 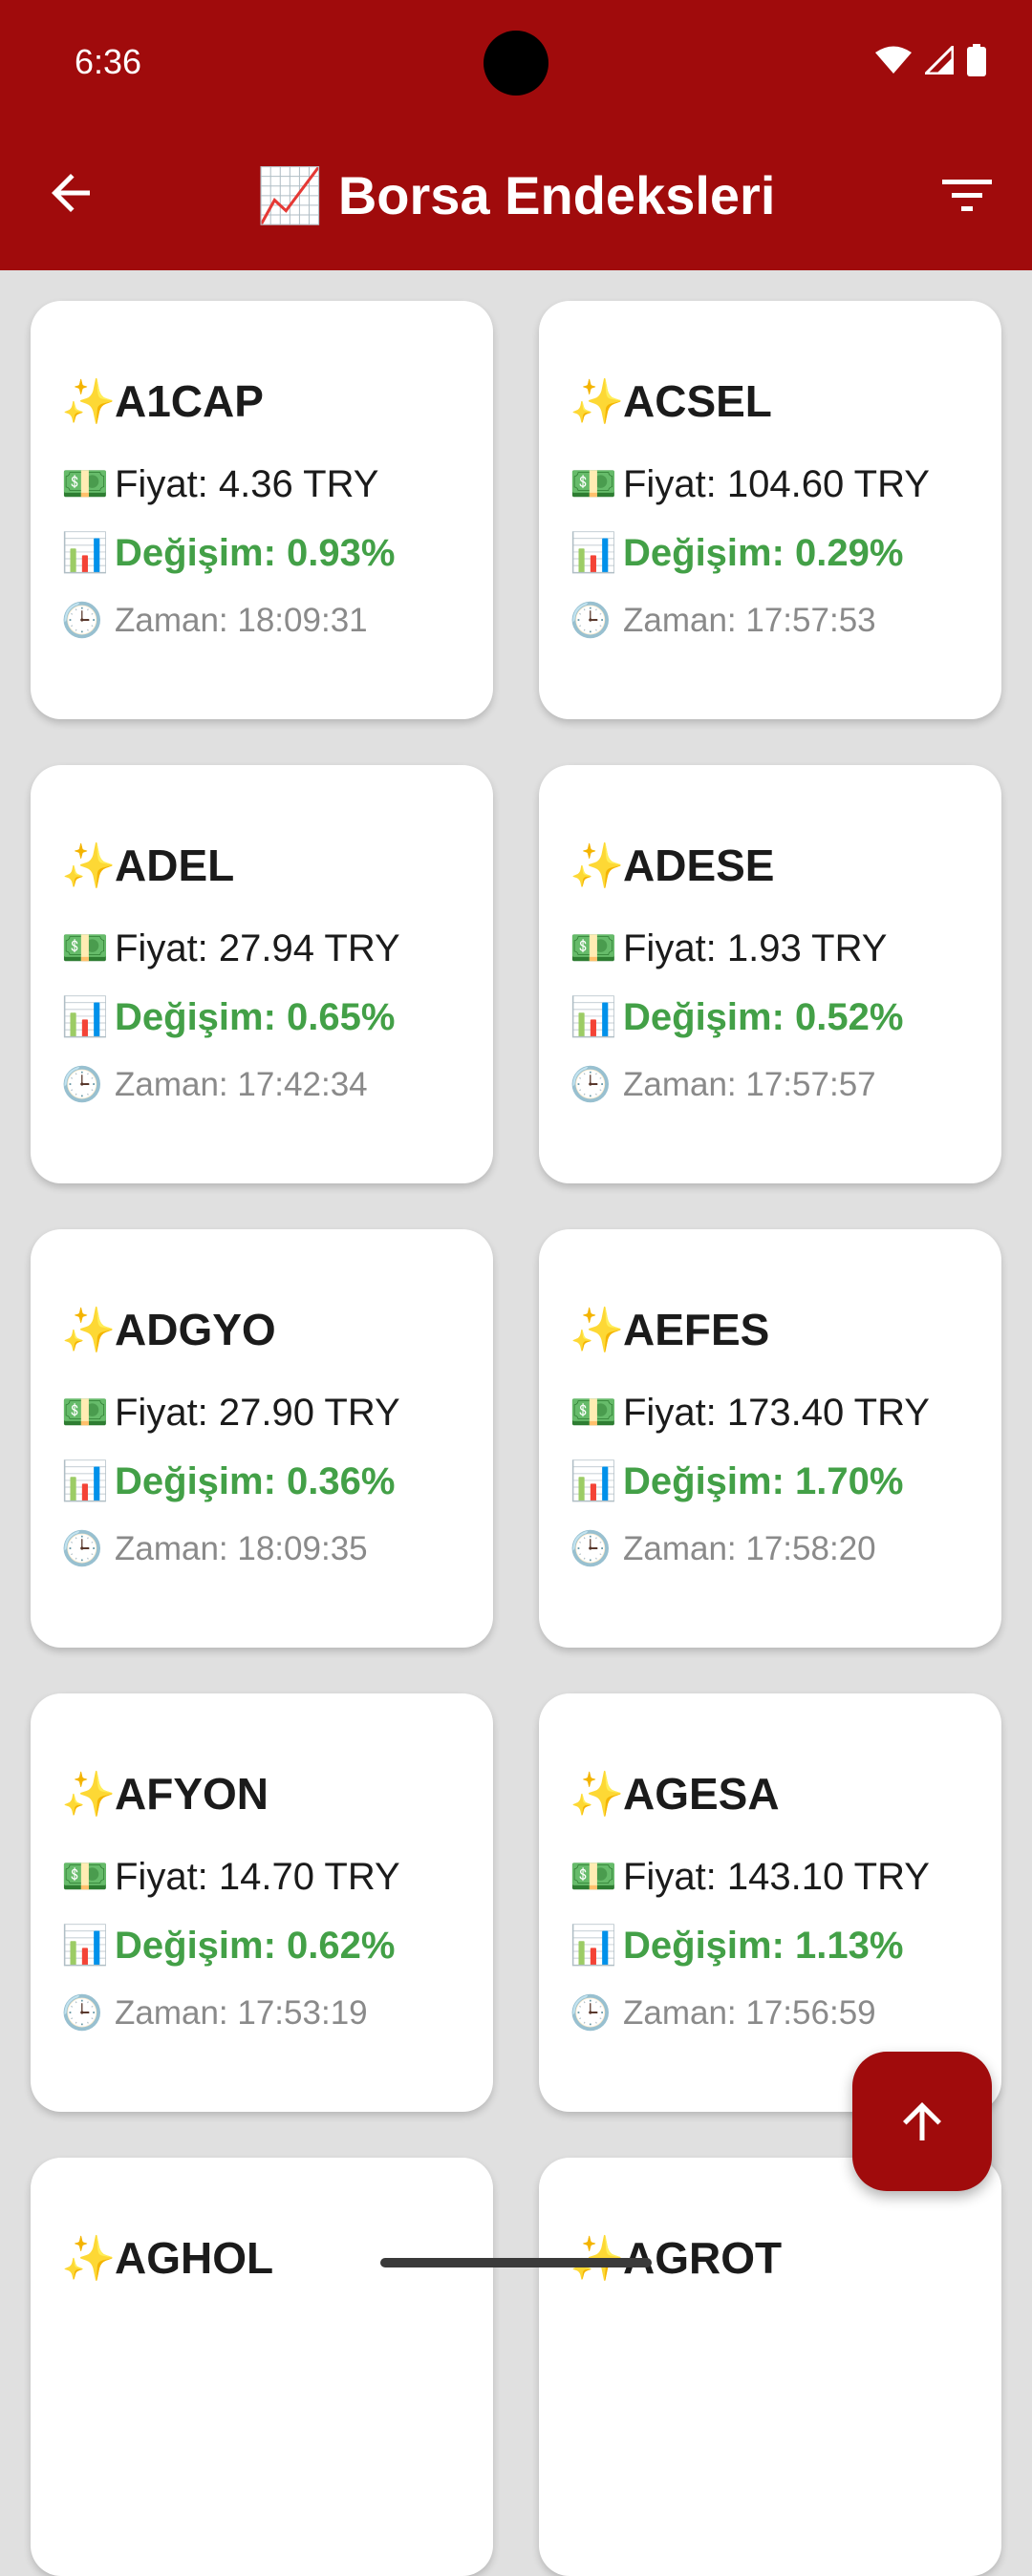 I want to click on stock-price: Fiyat: 104.60 TRY, so click(x=777, y=484).